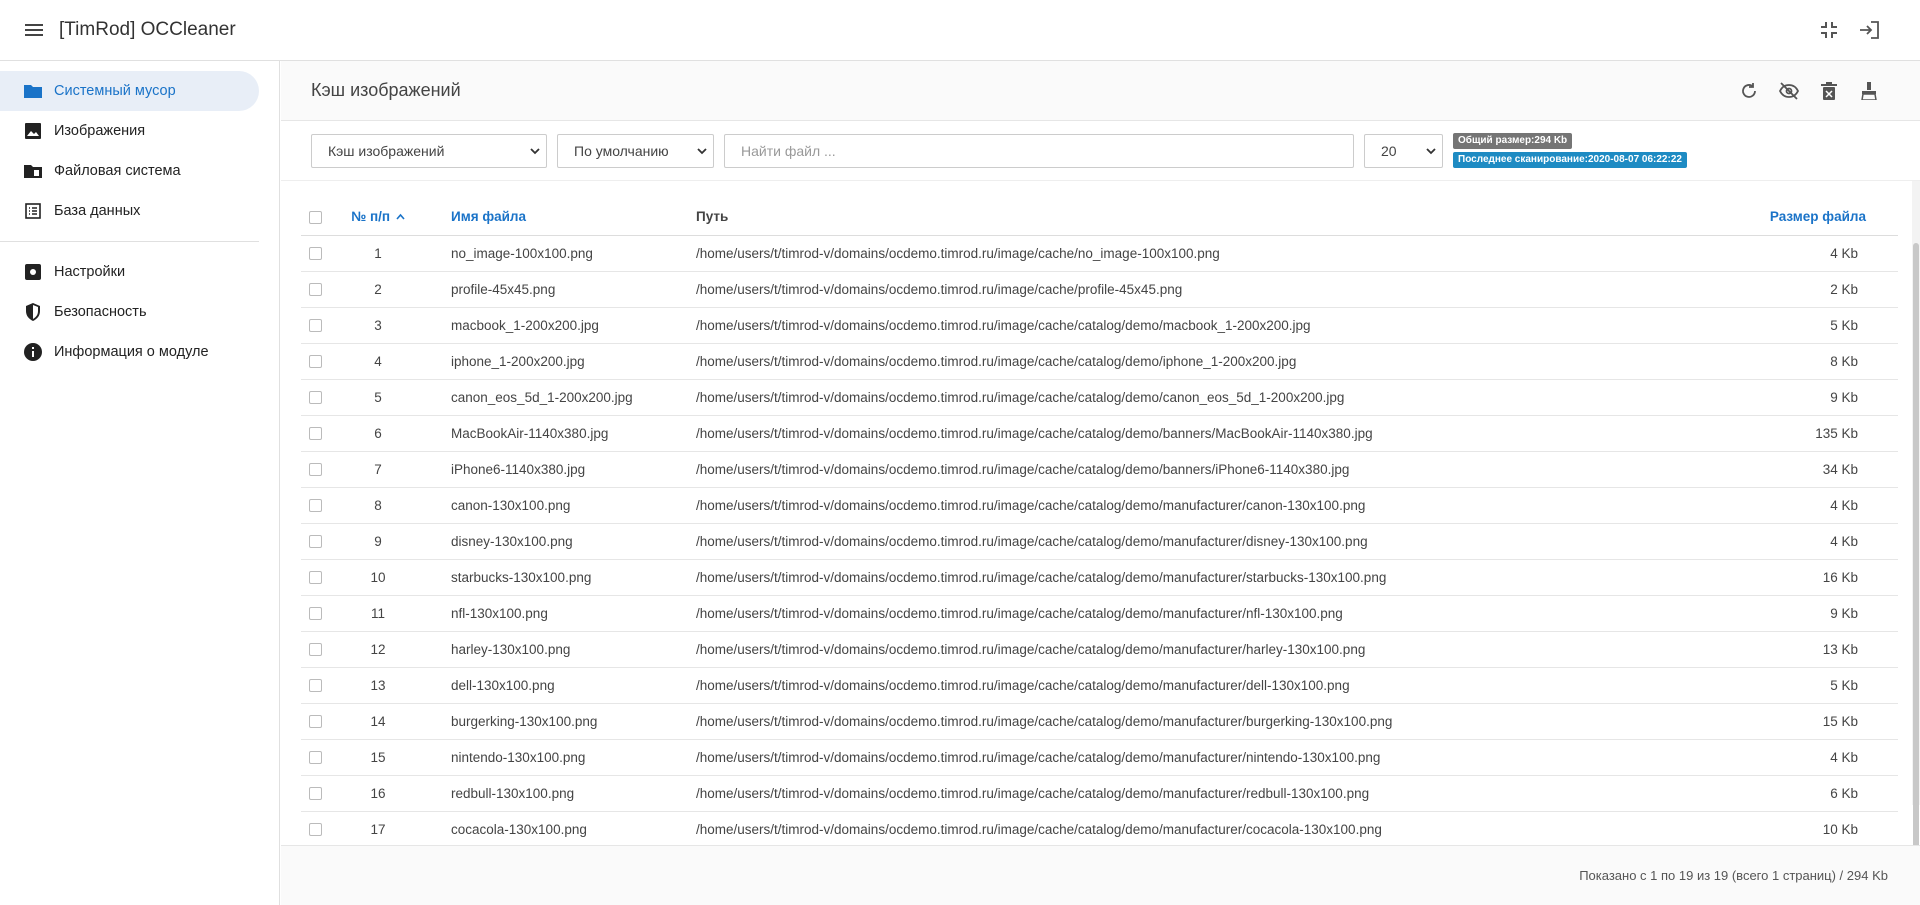 This screenshot has width=1920, height=905. What do you see at coordinates (559, 361) in the screenshot?
I see `row-filename: iphone_1-200x200.jpg` at bounding box center [559, 361].